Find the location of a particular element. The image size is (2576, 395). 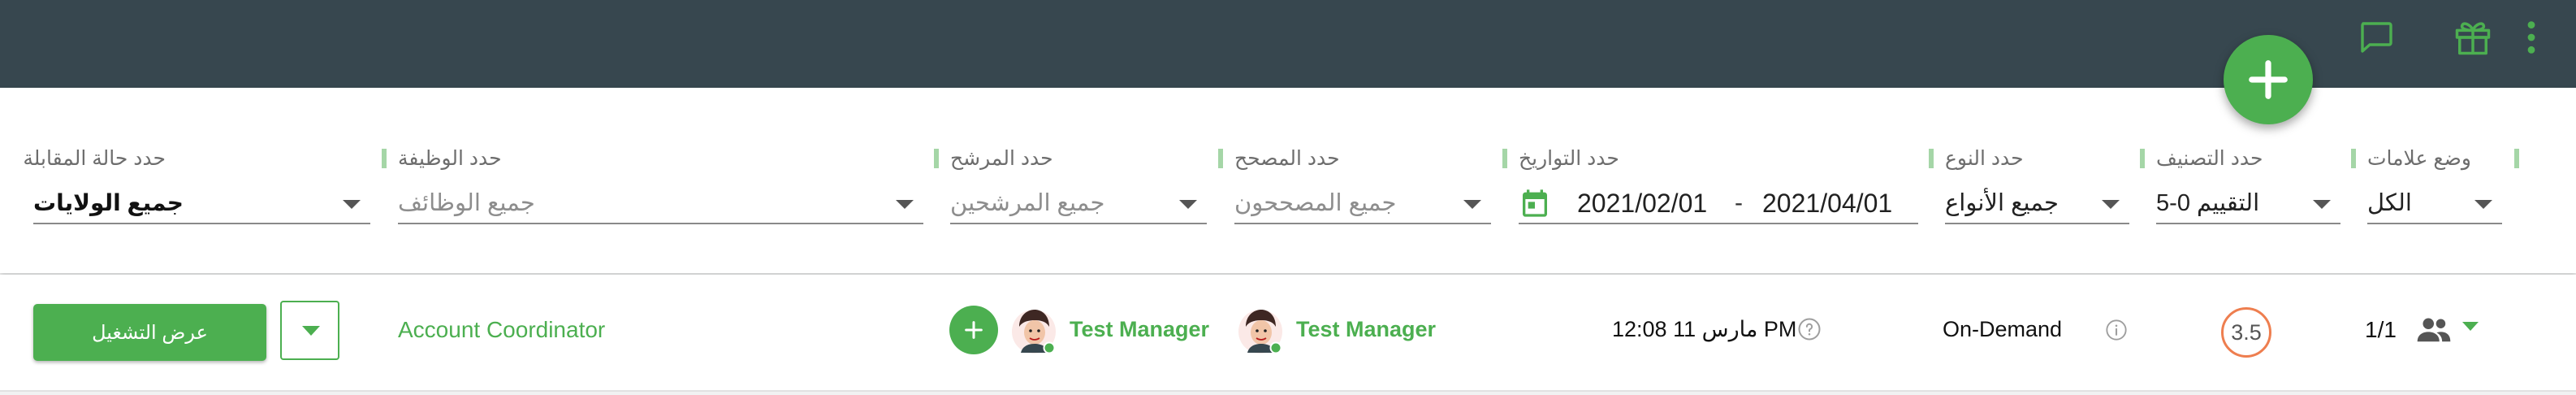

flags-value: الكل is located at coordinates (2389, 203).